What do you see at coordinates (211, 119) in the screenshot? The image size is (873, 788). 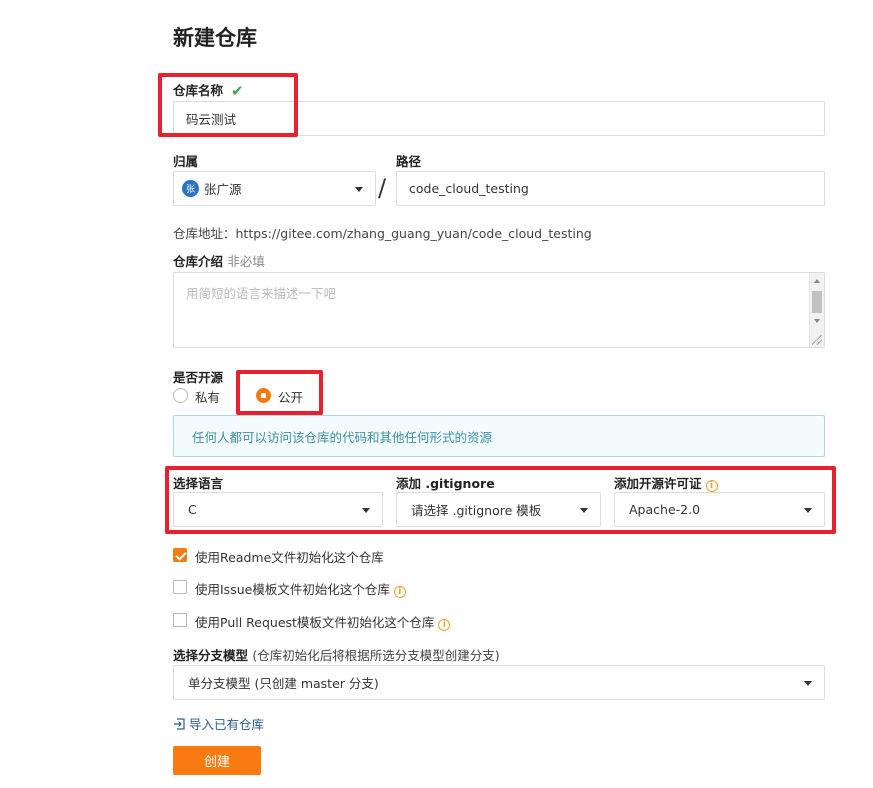 I see `repo-name-value: 码云测试` at bounding box center [211, 119].